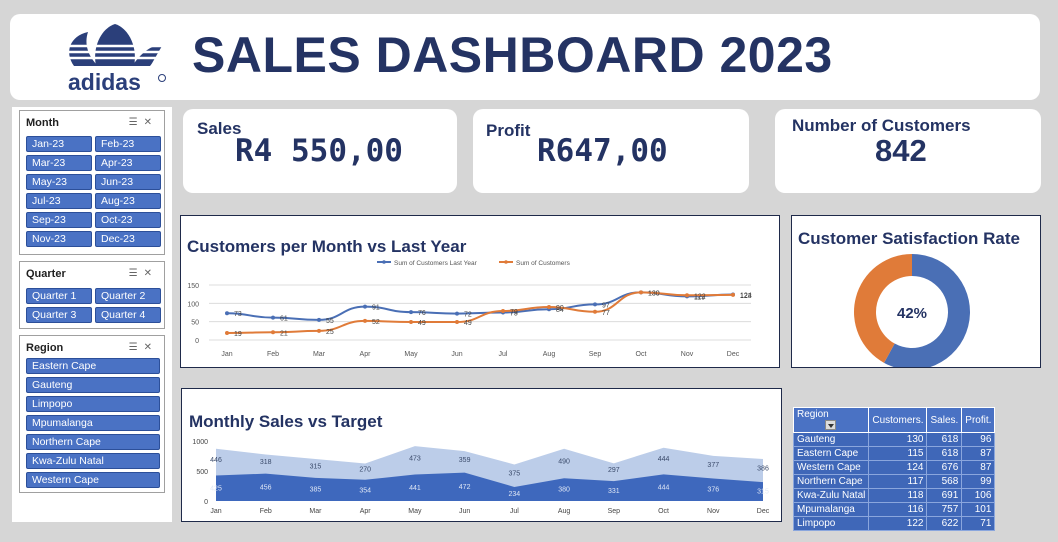 The height and width of the screenshot is (542, 1058). What do you see at coordinates (128, 220) in the screenshot?
I see `month-slicer-item: Oct-23` at bounding box center [128, 220].